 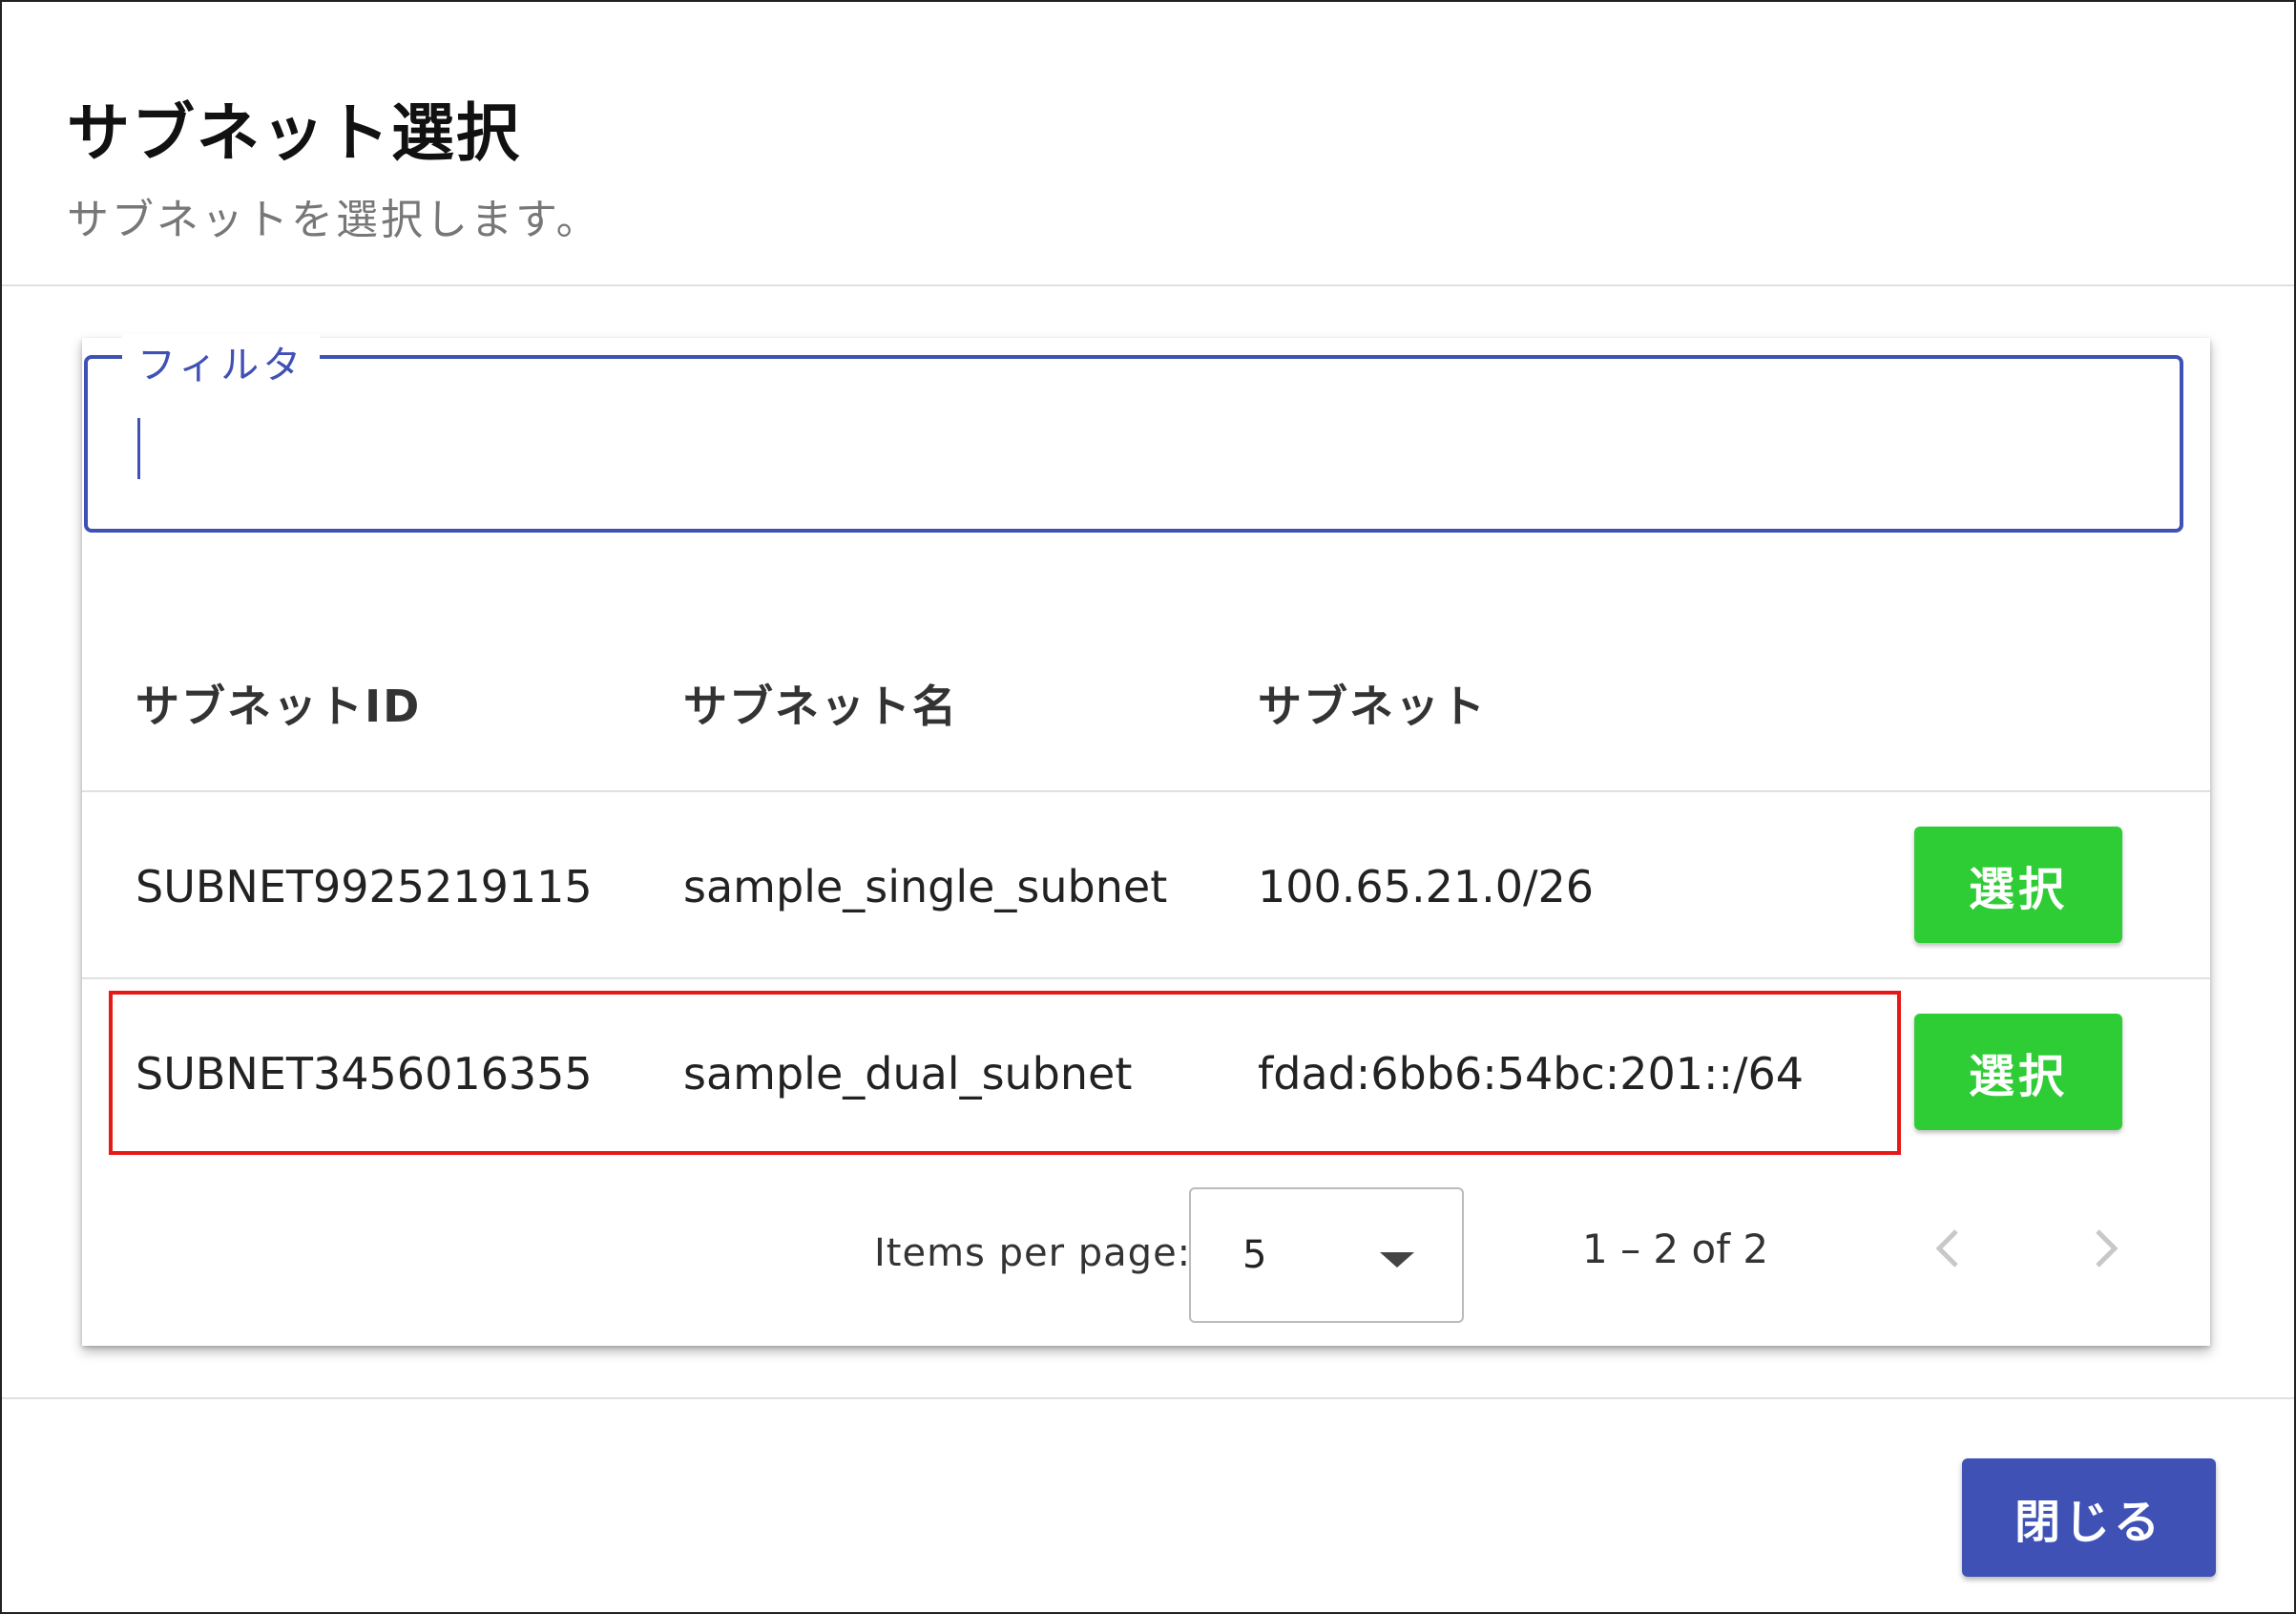 I want to click on items-per-page-value: 5, so click(x=1254, y=1255).